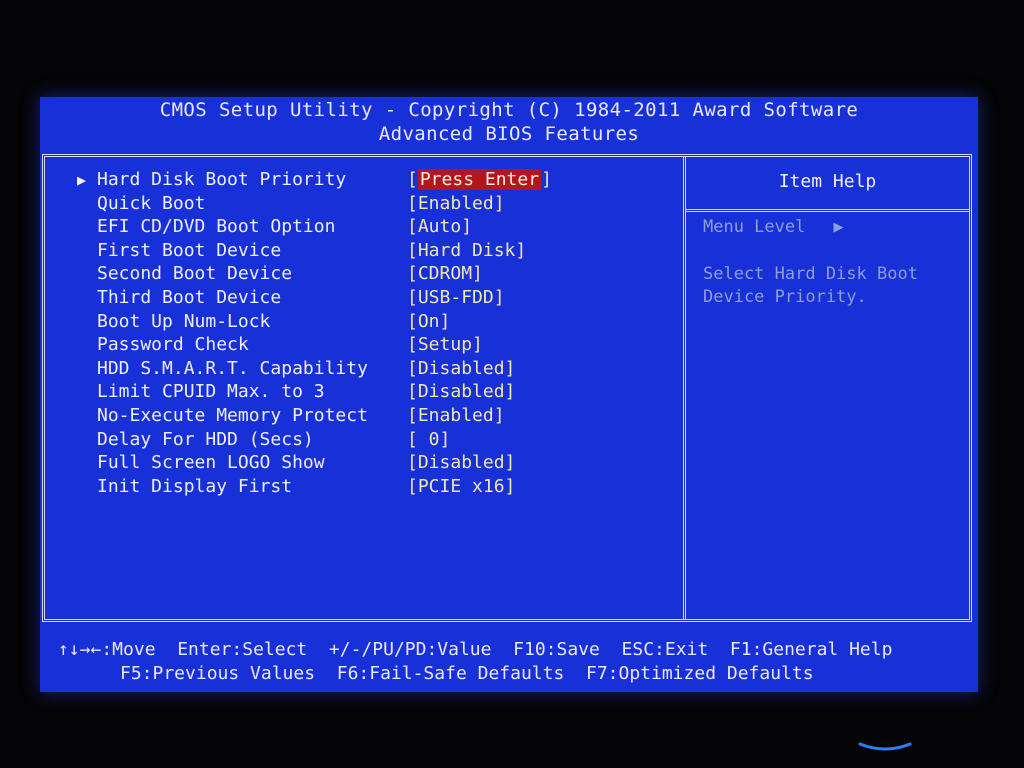 This screenshot has width=1024, height=768. I want to click on setting-row: Password Check [Setup], so click(363, 345).